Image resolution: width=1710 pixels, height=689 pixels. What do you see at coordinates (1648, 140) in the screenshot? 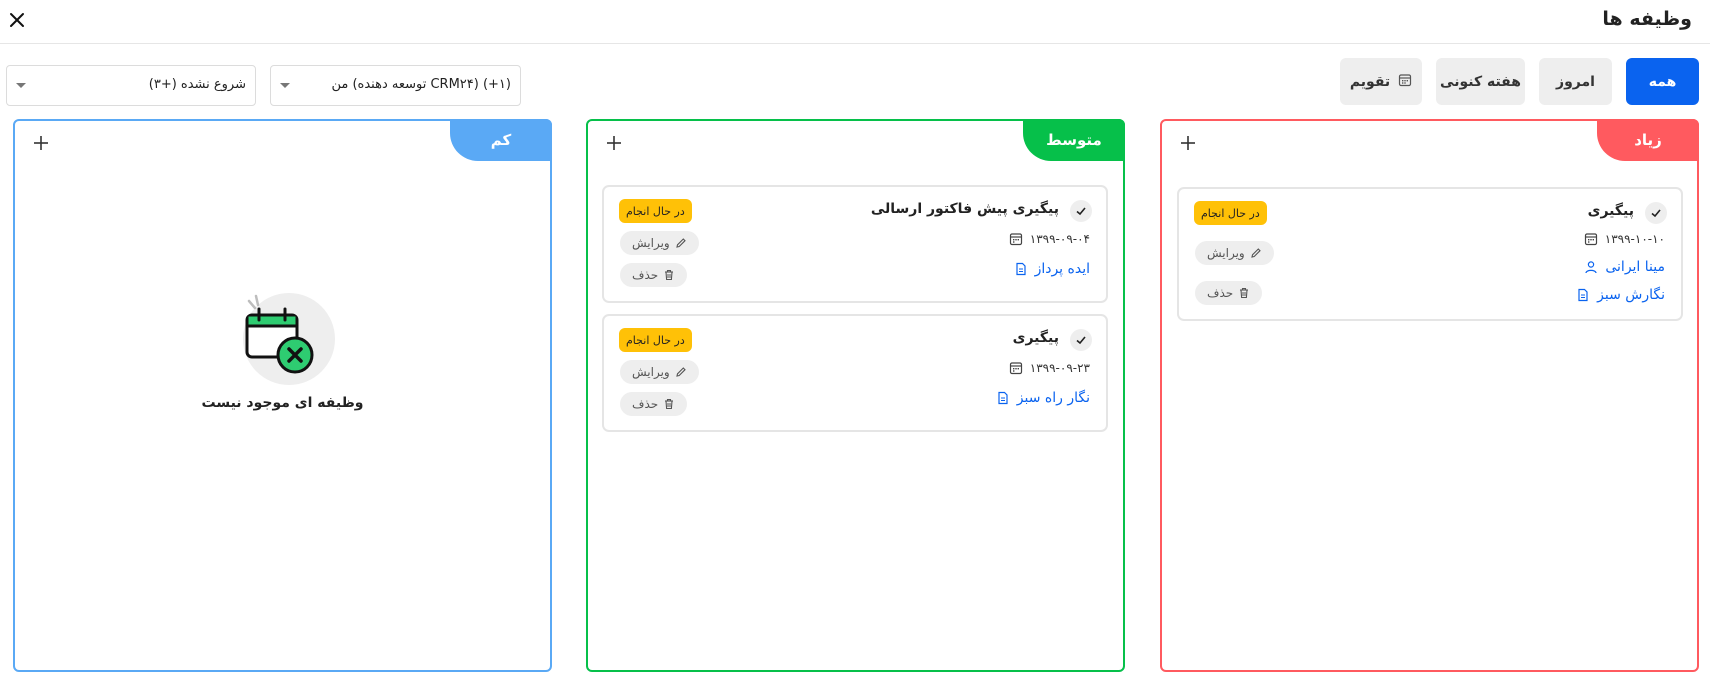
I see `column-header-high: زیاد` at bounding box center [1648, 140].